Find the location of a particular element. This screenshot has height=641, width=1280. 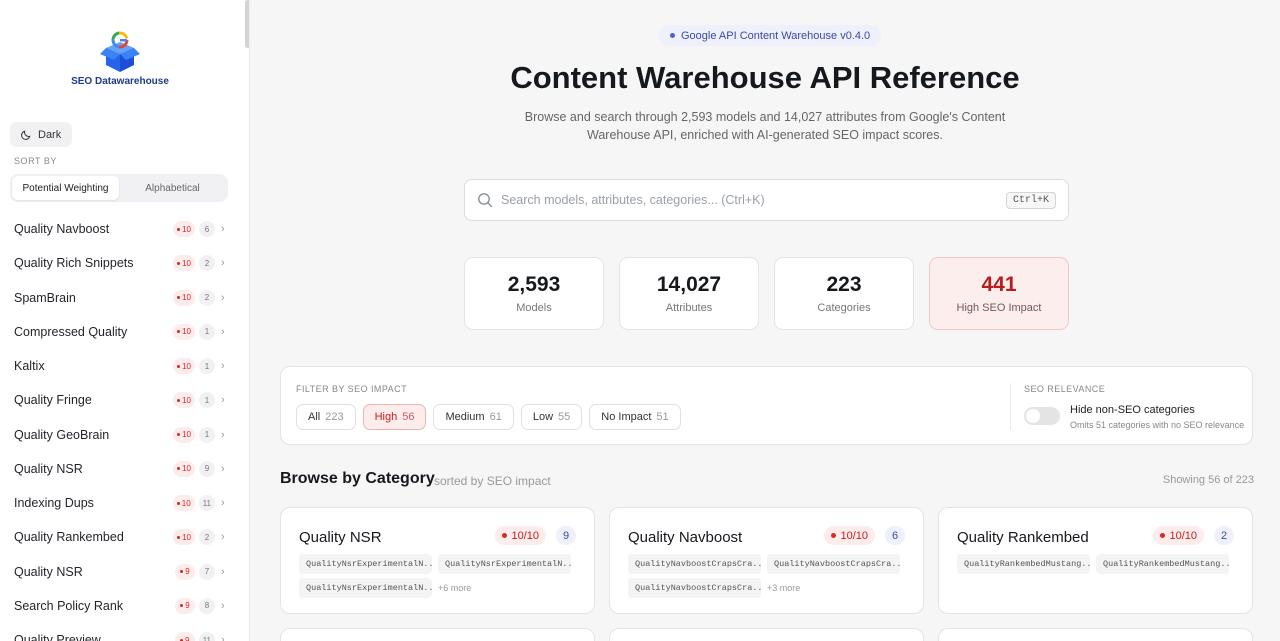

sidebar-item: Search Policy Rank 9 8 › is located at coordinates (122, 606).